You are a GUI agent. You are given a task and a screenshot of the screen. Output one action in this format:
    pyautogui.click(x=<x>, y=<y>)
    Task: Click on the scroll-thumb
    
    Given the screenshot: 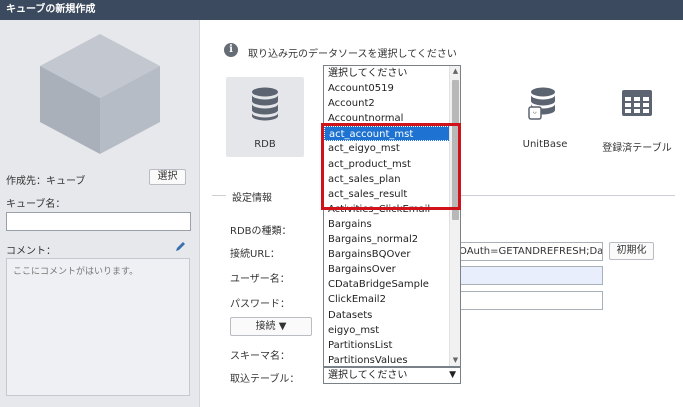 What is the action you would take?
    pyautogui.click(x=455, y=150)
    